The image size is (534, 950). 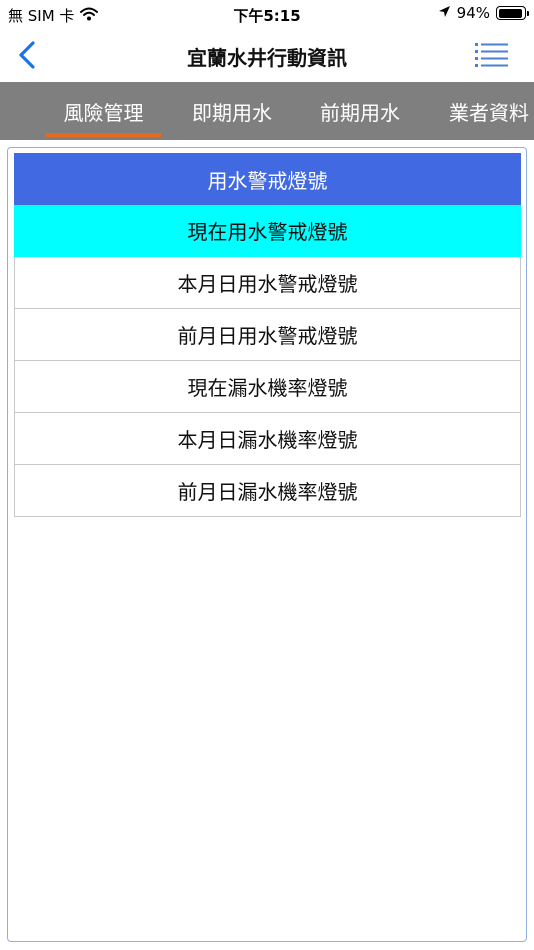 What do you see at coordinates (267, 58) in the screenshot?
I see `page-title: 宜蘭水井行動資訊` at bounding box center [267, 58].